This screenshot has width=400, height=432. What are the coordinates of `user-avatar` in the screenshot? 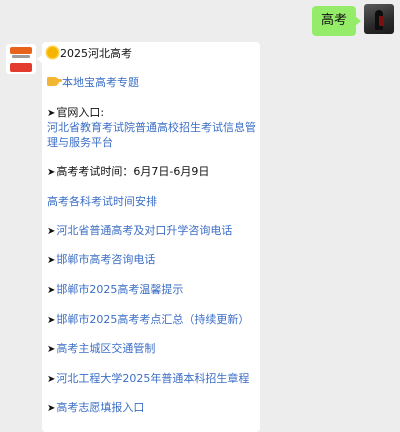 It's located at (379, 19).